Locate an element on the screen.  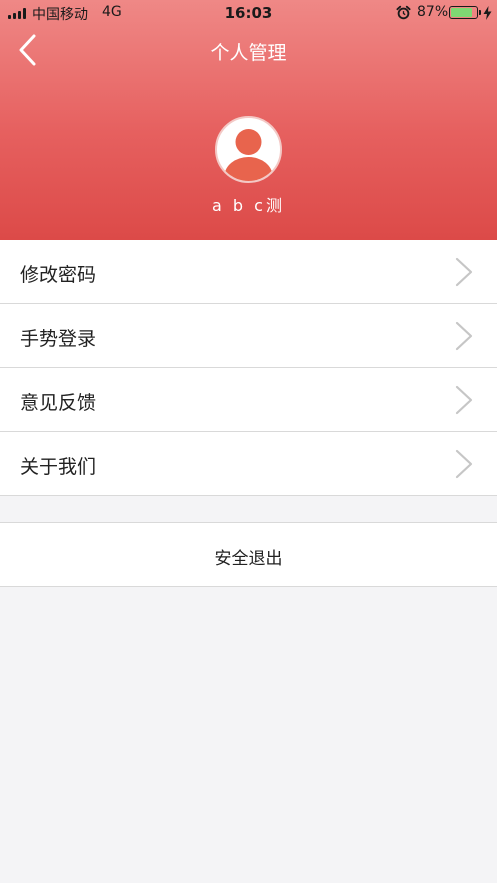
avatar is located at coordinates (248, 149).